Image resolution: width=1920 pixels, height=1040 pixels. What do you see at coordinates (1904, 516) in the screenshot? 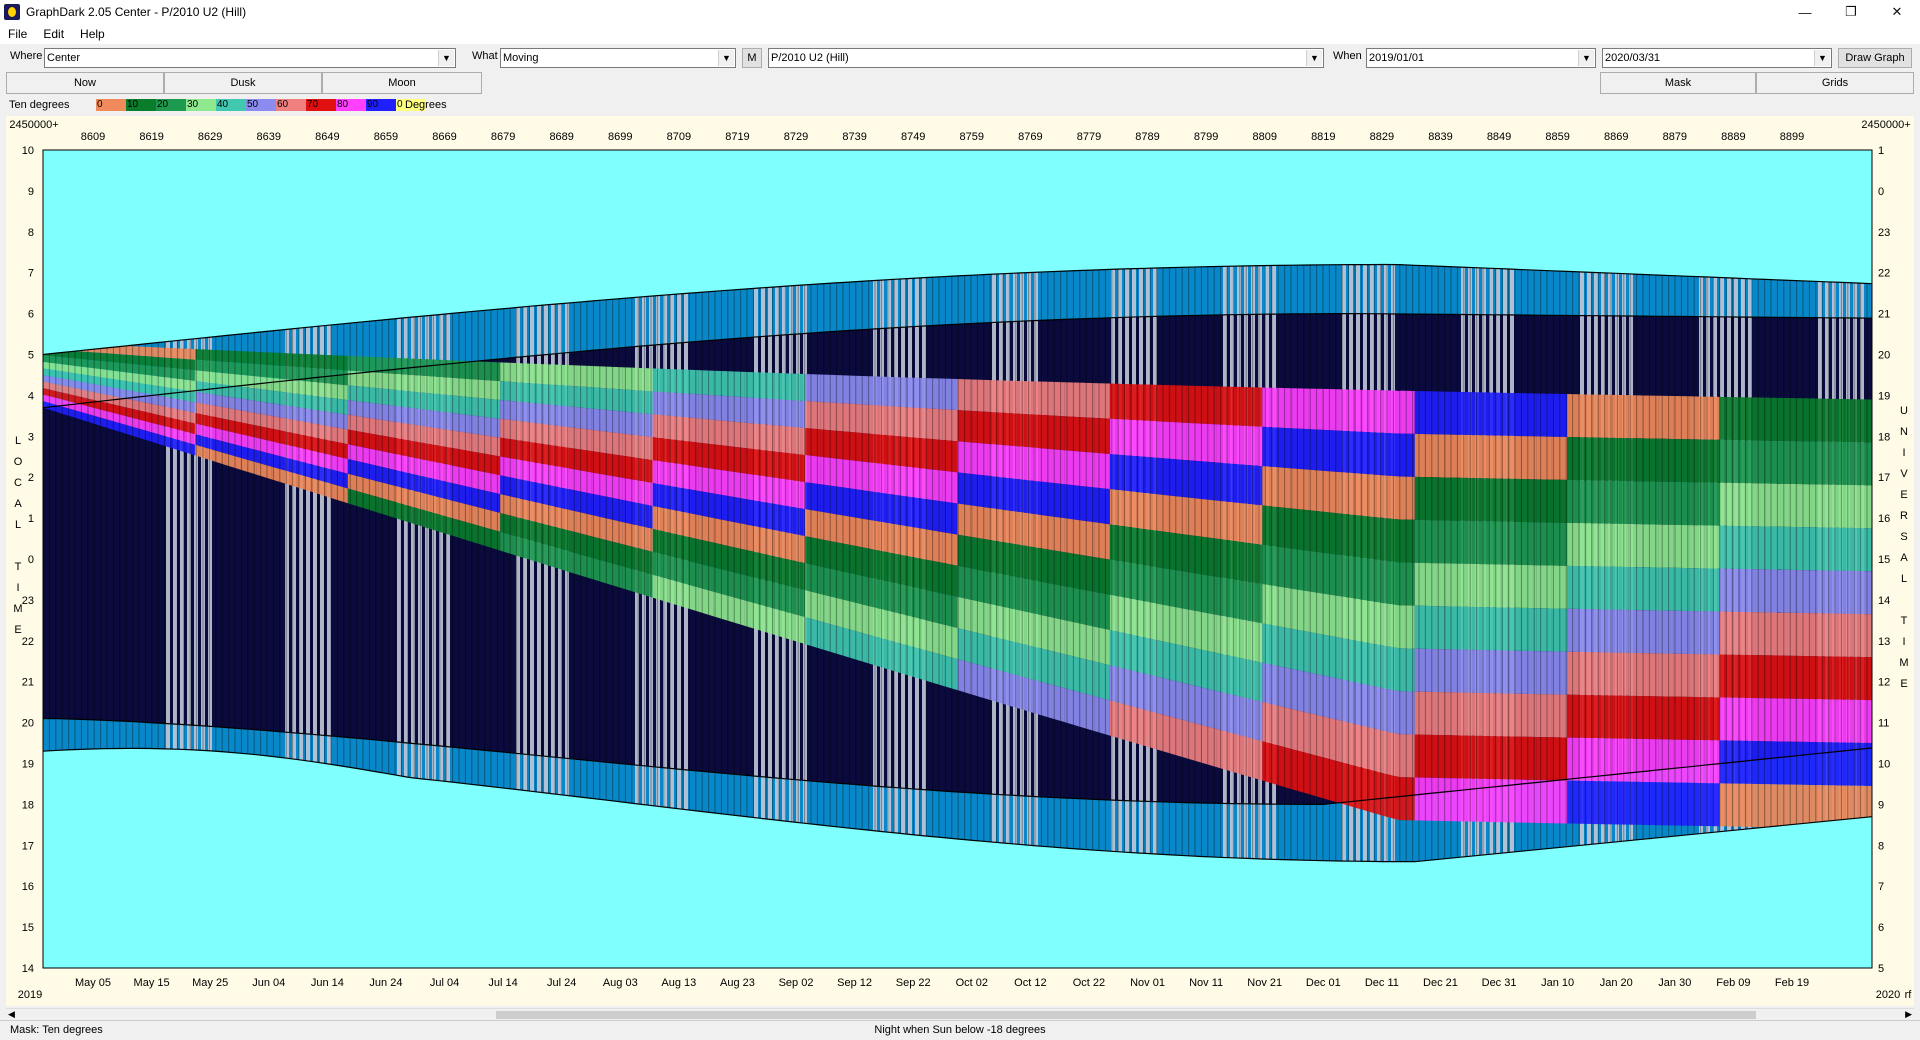
I see `y-right-axis-title: R` at bounding box center [1904, 516].